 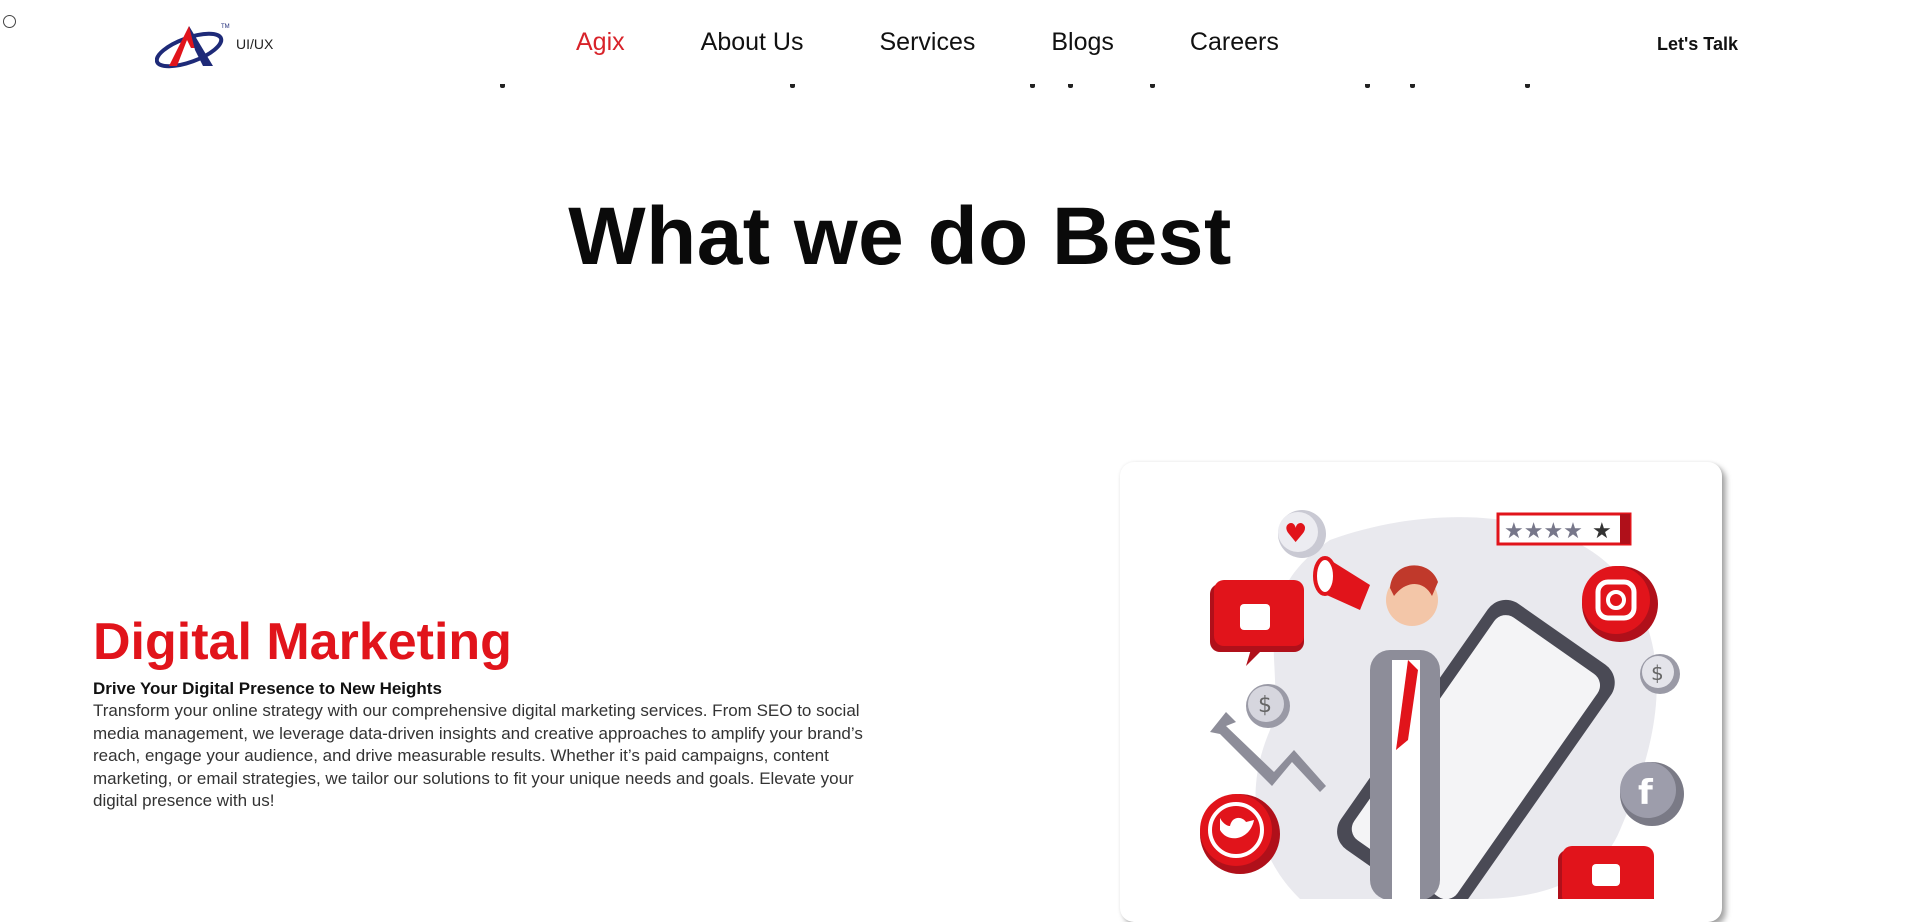 What do you see at coordinates (1082, 42) in the screenshot?
I see `nav-item-blogs: Blogs` at bounding box center [1082, 42].